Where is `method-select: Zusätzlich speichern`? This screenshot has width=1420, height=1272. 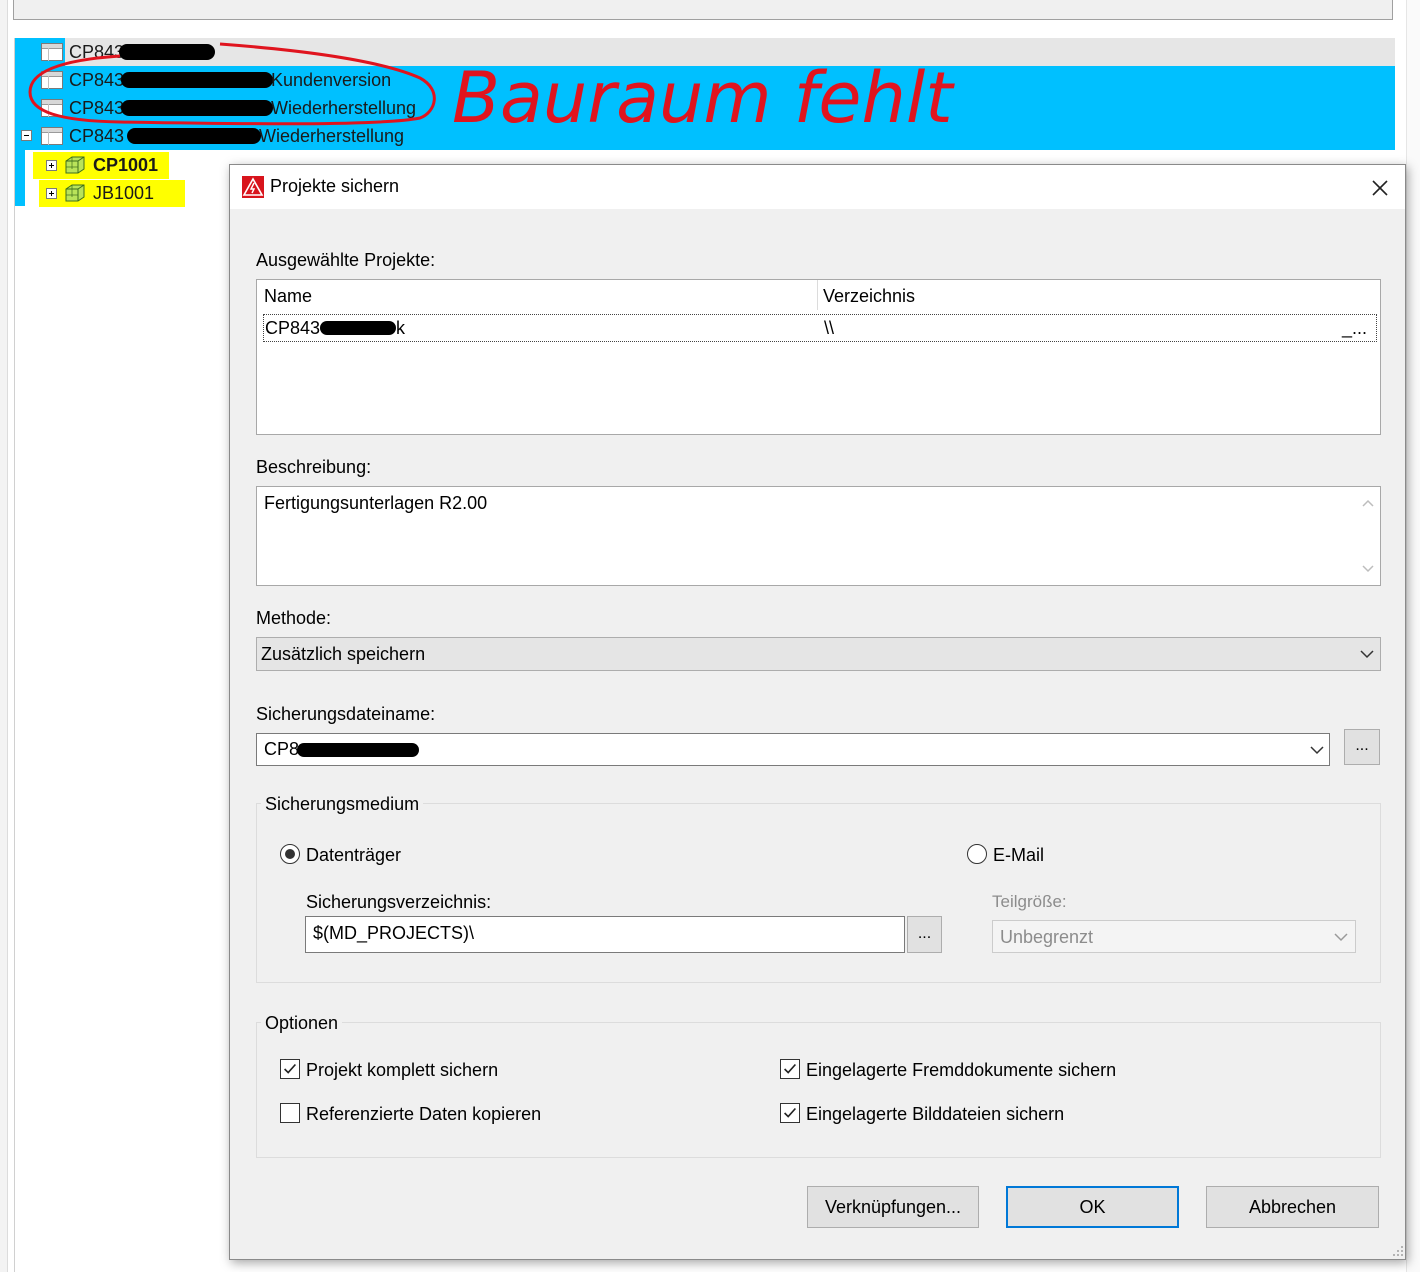
method-select: Zusätzlich speichern is located at coordinates (818, 654).